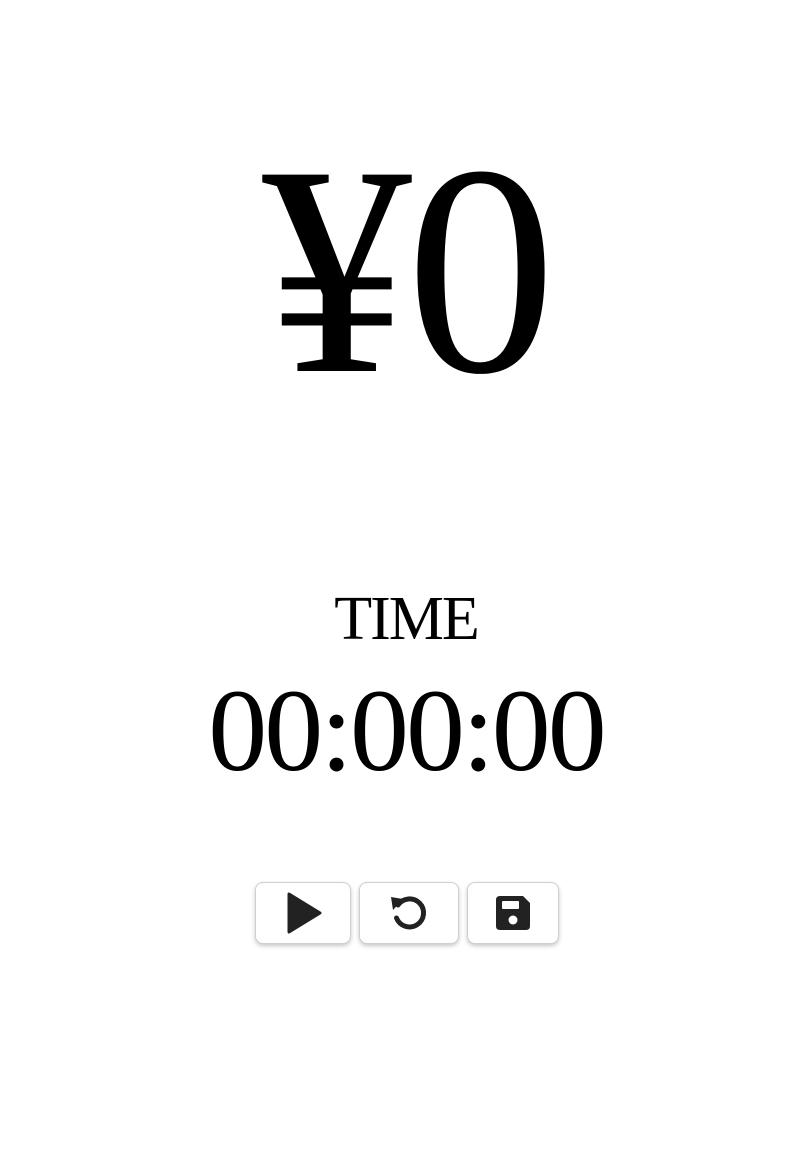  I want to click on reset-button, so click(409, 913).